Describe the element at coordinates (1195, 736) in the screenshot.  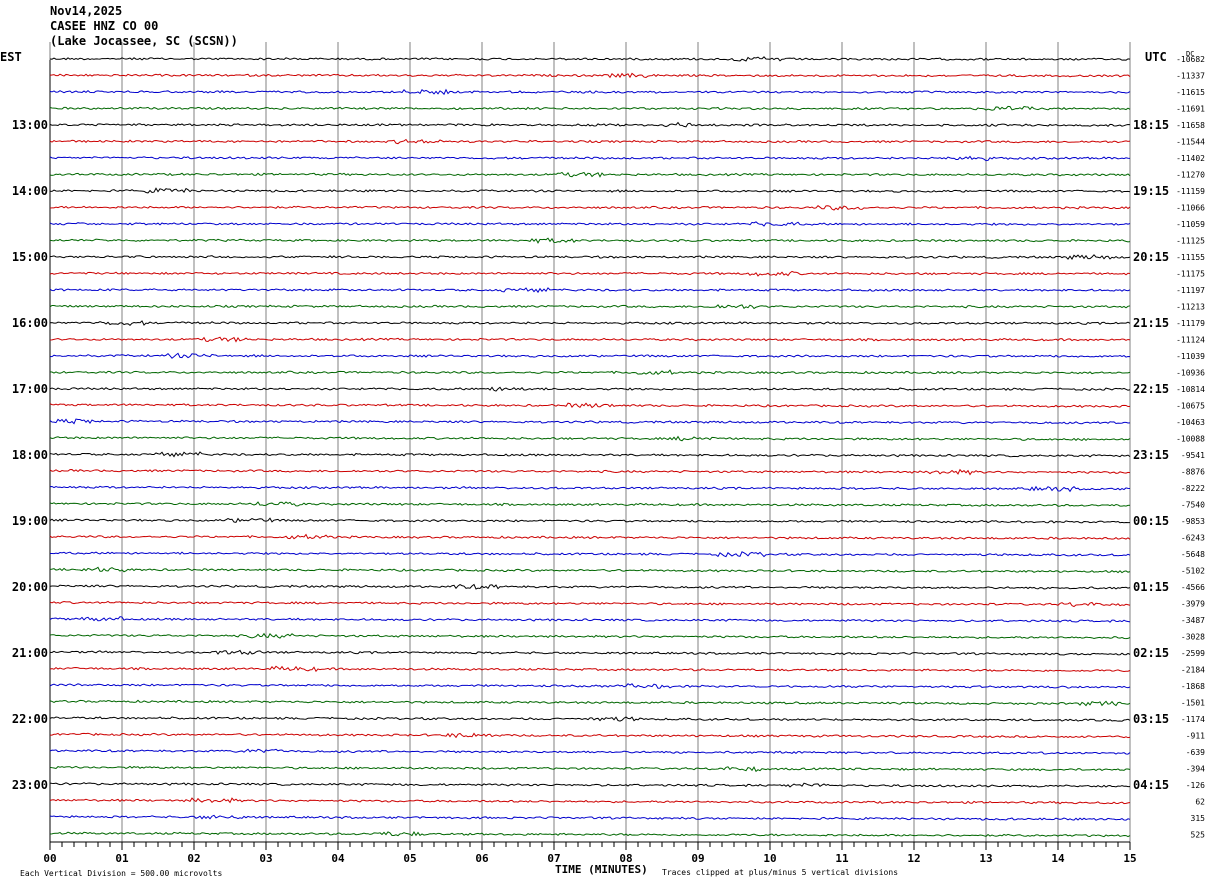
I see `dc-offset-label: -911` at that location.